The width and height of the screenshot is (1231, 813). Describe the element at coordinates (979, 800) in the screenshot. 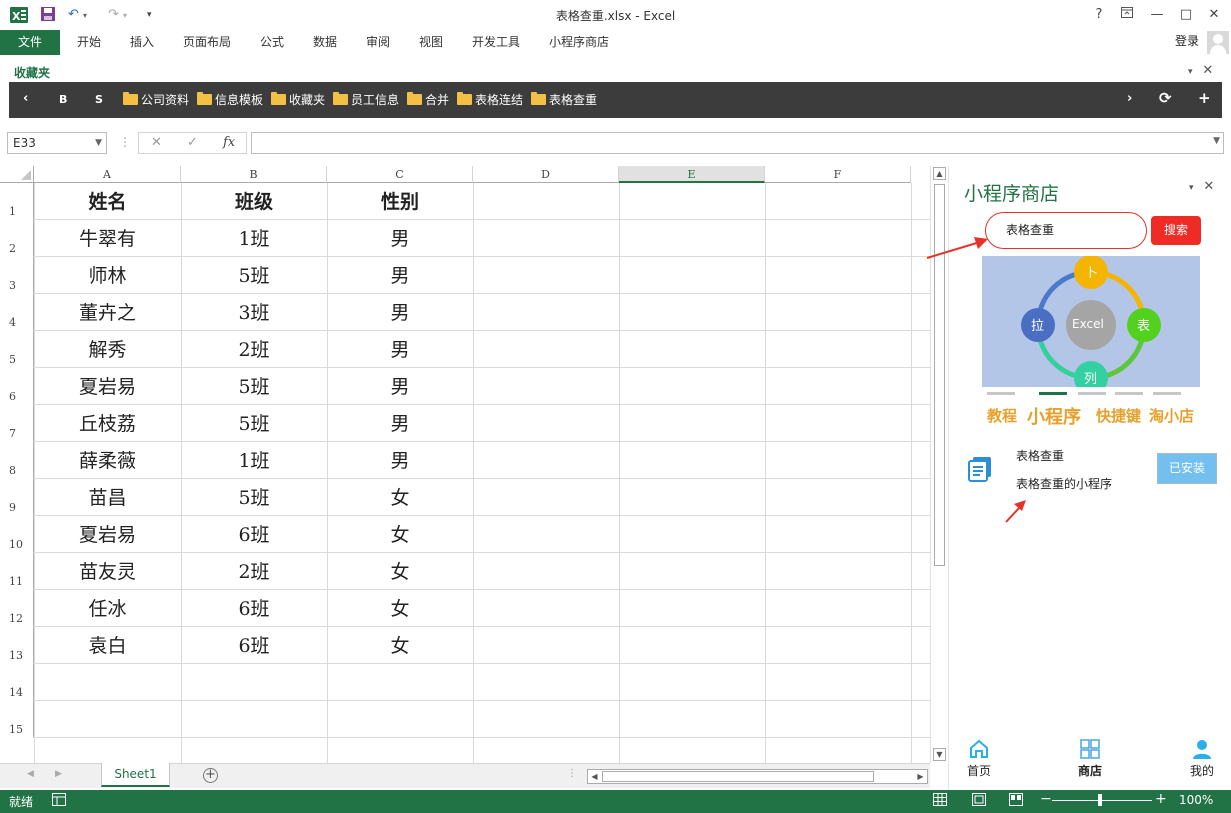

I see `page-layout-view-icon` at that location.